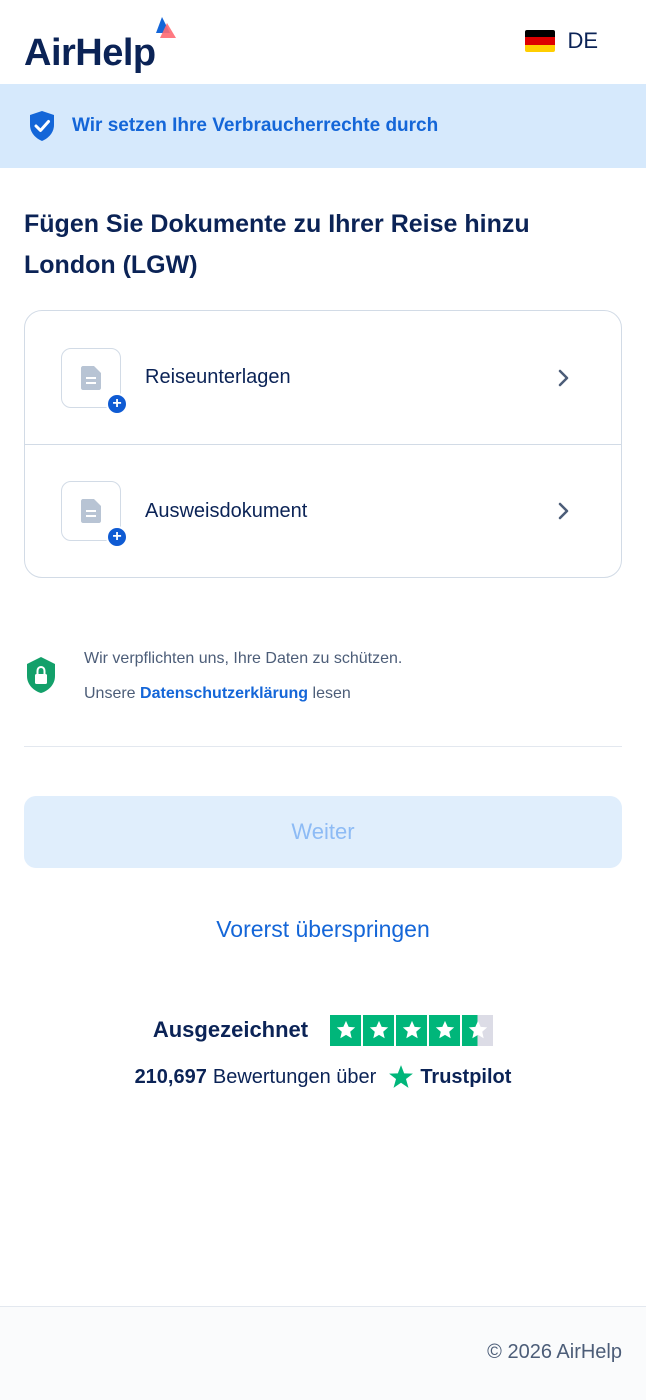  What do you see at coordinates (41, 675) in the screenshot?
I see `lock-shield-icon` at bounding box center [41, 675].